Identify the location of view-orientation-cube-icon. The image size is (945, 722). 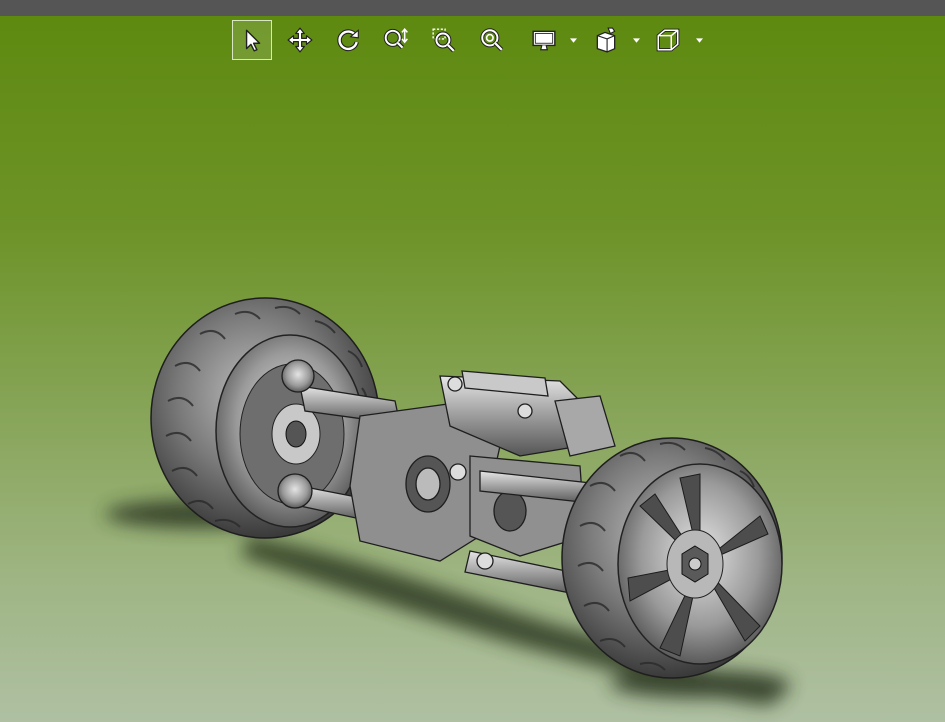
(668, 40).